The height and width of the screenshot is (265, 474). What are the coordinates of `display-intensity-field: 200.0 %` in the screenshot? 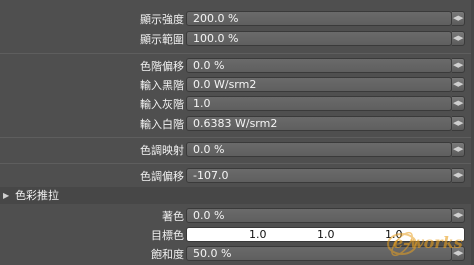 It's located at (319, 18).